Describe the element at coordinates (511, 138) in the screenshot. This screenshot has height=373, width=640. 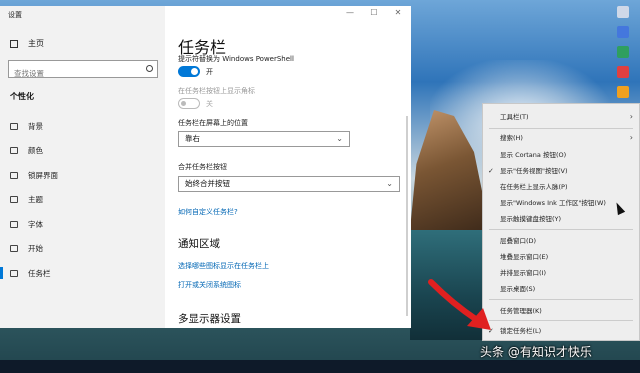
I see `menu-item-label: 搜索(H)` at that location.